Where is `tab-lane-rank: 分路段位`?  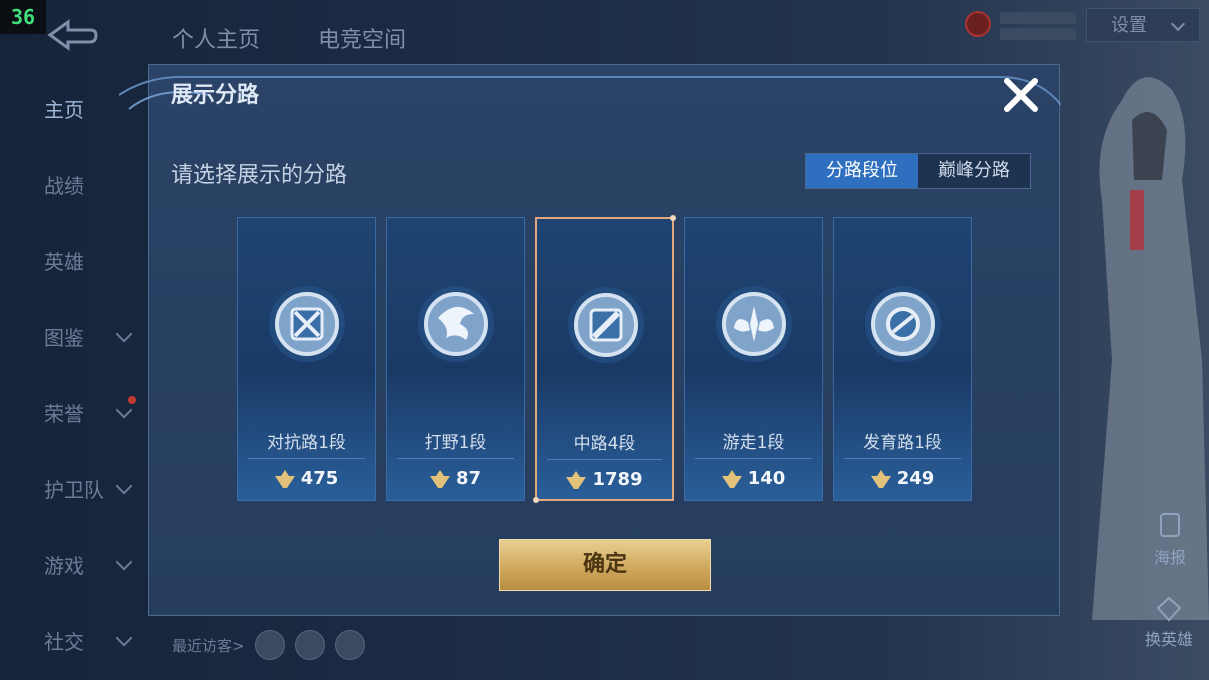 tab-lane-rank: 分路段位 is located at coordinates (862, 171).